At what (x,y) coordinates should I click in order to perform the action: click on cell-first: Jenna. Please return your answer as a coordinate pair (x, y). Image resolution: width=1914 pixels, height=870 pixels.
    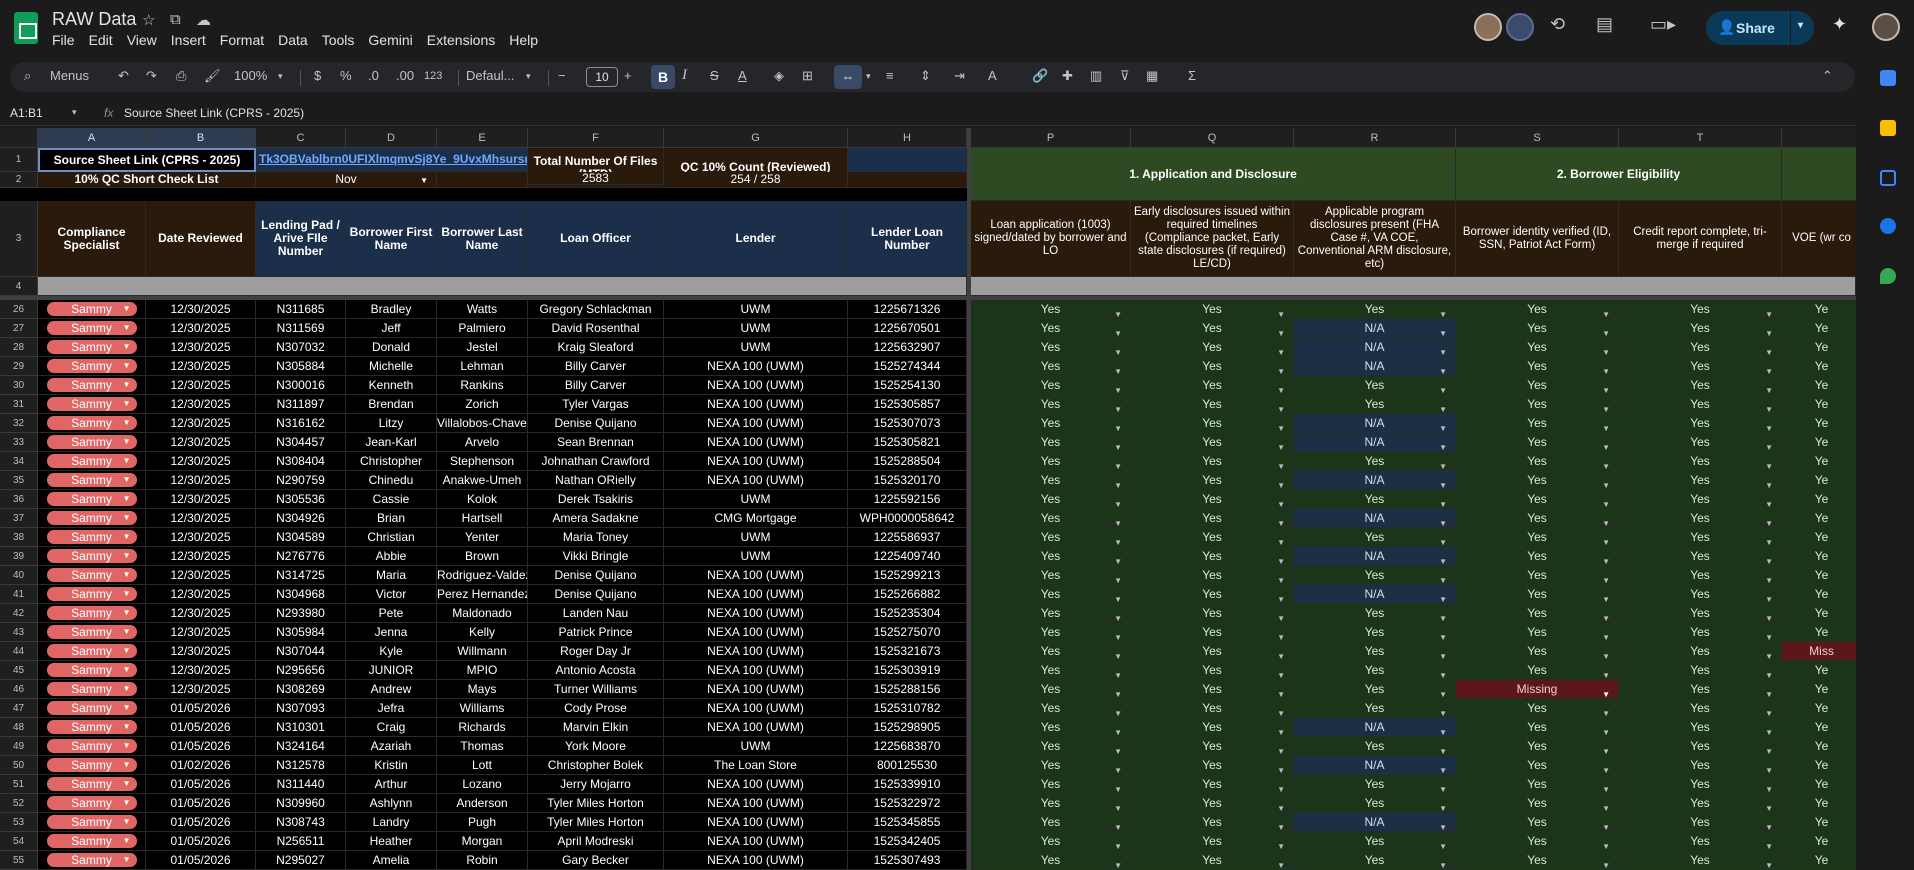
    Looking at the image, I should click on (391, 632).